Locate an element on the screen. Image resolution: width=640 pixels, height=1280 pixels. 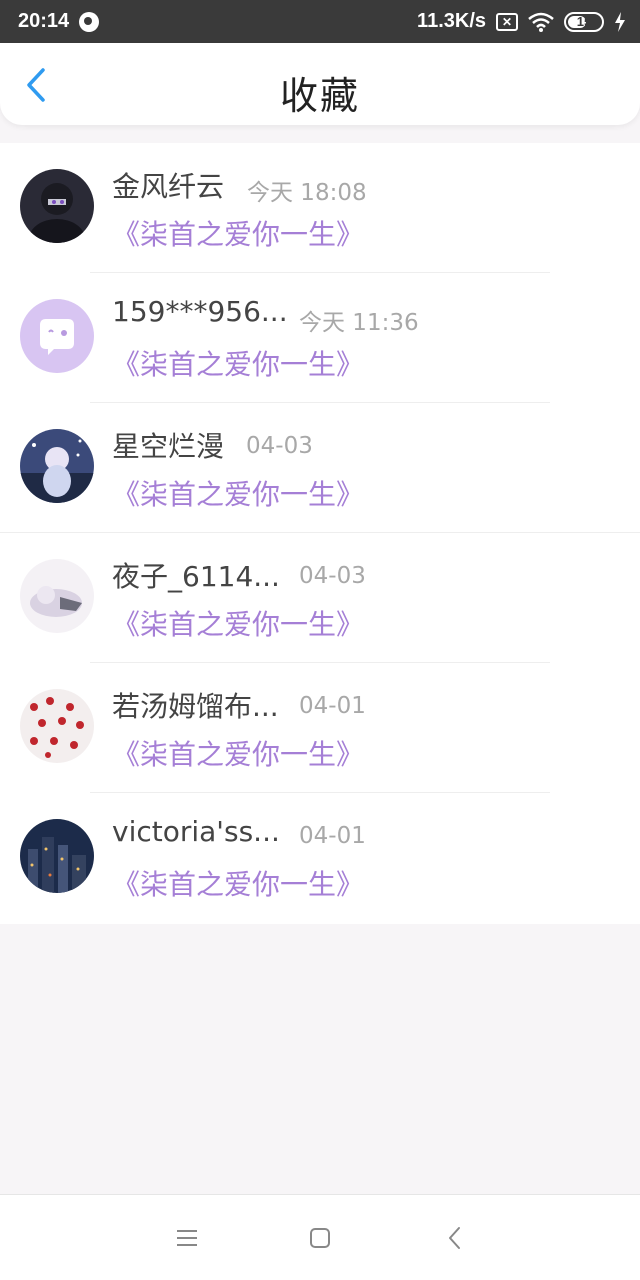
item-time: 今天 11:36 is located at coordinates (359, 323).